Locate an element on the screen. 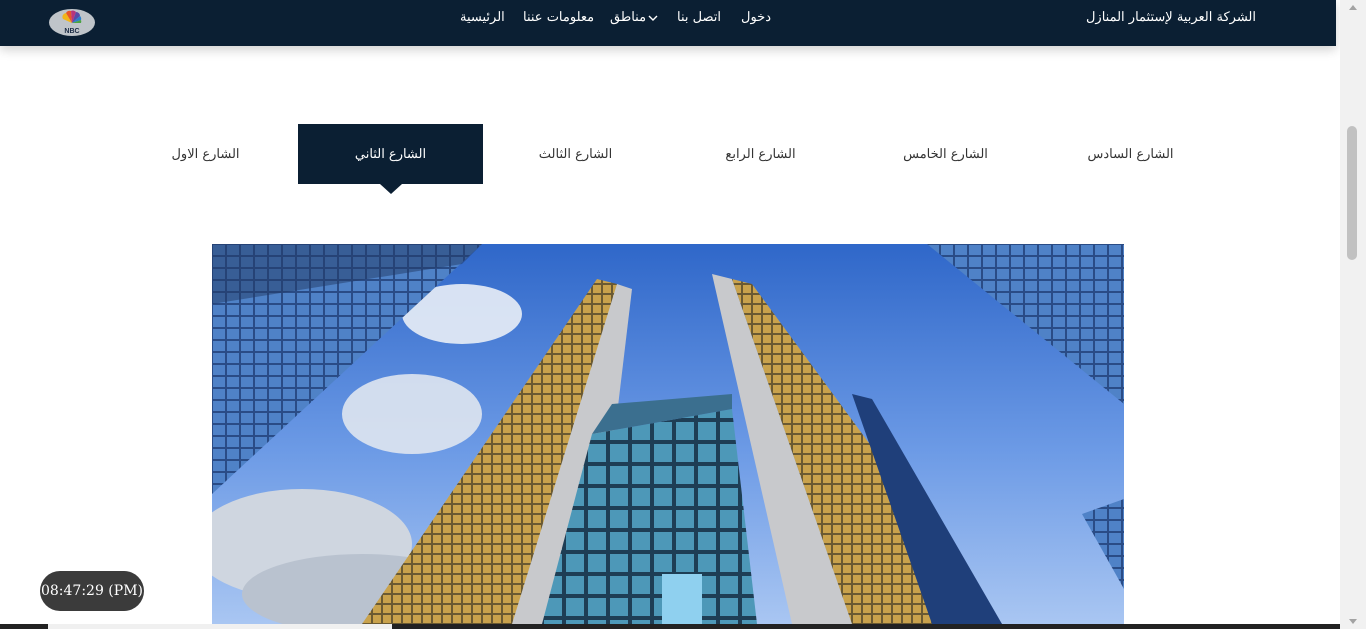  tab-street-2: الشارع الثاني is located at coordinates (390, 154).